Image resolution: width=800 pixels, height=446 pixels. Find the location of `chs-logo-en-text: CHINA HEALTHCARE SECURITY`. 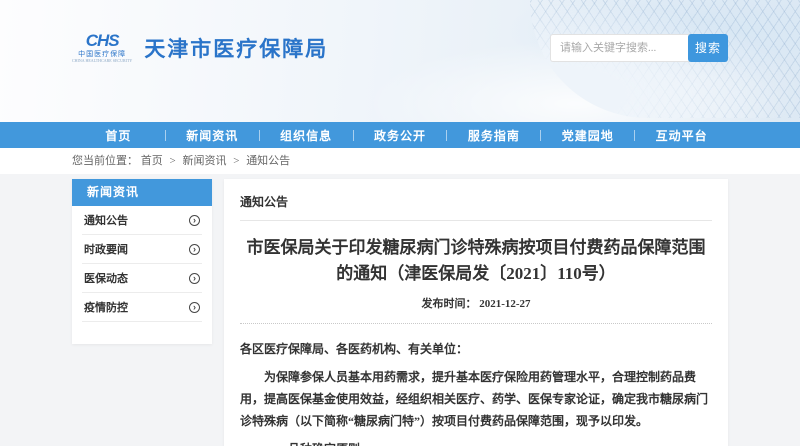

chs-logo-en-text: CHINA HEALTHCARE SECURITY is located at coordinates (102, 60).